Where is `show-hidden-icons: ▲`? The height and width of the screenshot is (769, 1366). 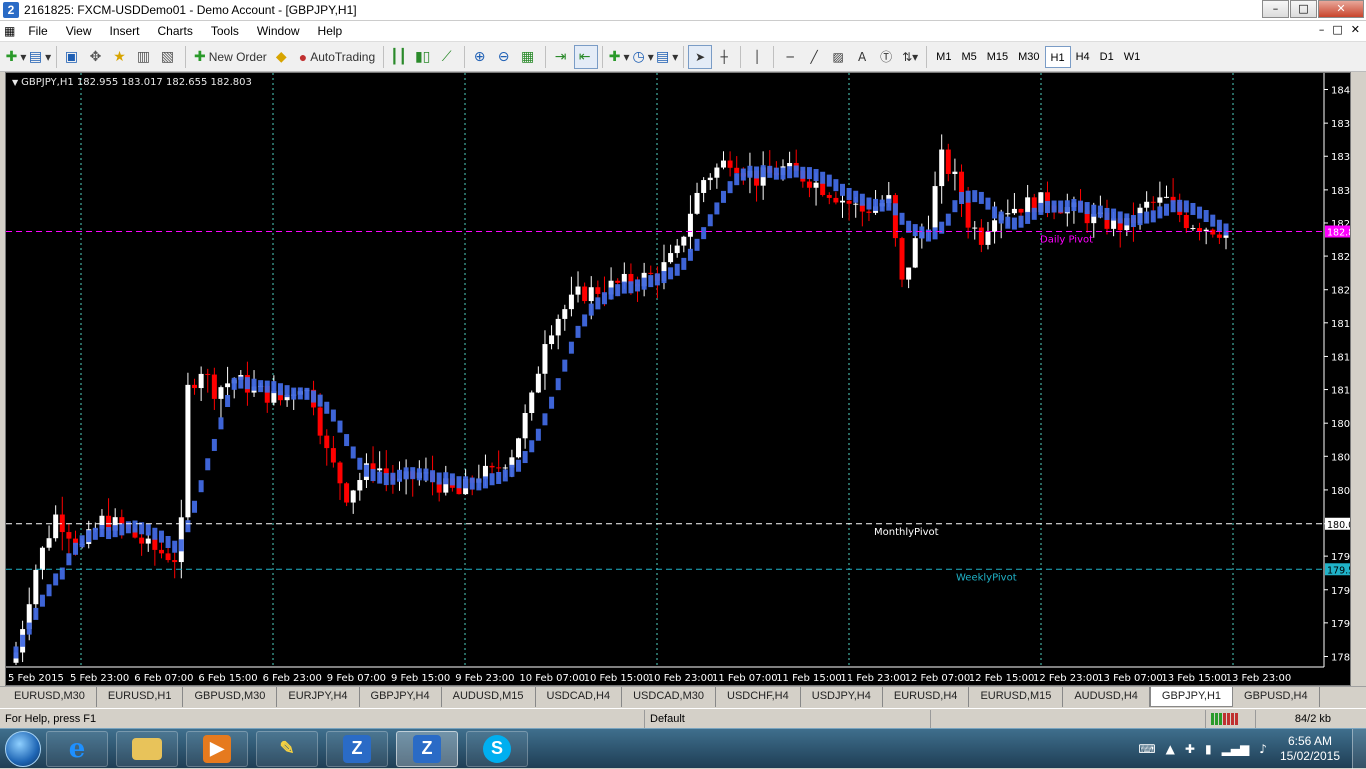 show-hidden-icons: ▲ is located at coordinates (1170, 749).